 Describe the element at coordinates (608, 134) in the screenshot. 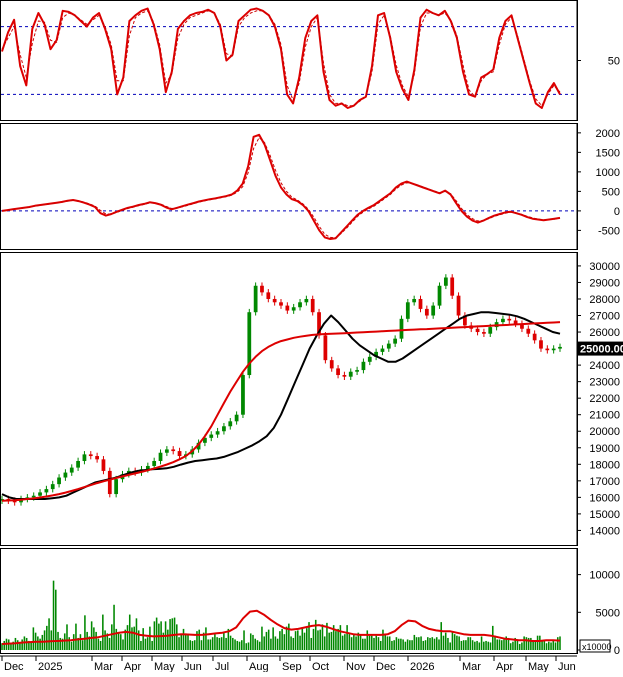

I see `y-tick-label: 2000` at that location.